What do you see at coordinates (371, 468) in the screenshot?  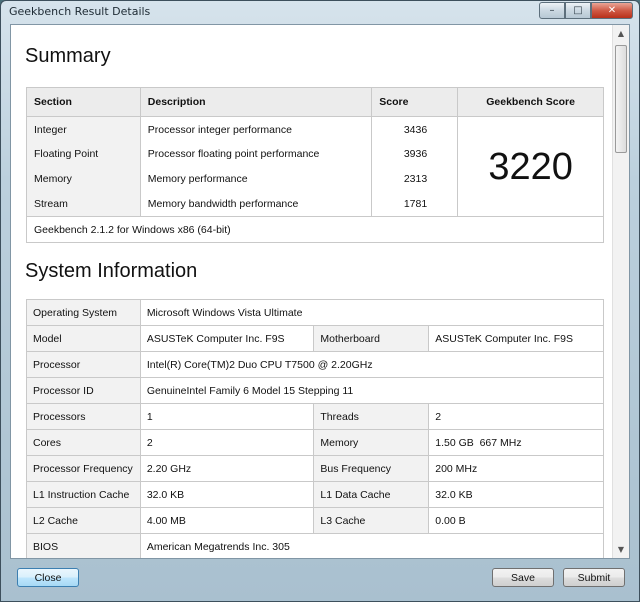 I see `bus-frequency-label: Bus Frequency` at bounding box center [371, 468].